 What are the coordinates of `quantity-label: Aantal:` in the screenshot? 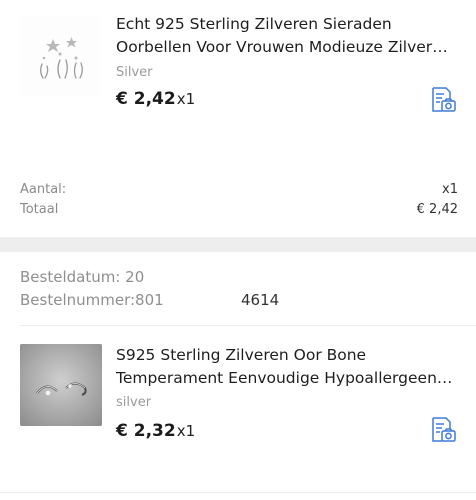 It's located at (43, 189).